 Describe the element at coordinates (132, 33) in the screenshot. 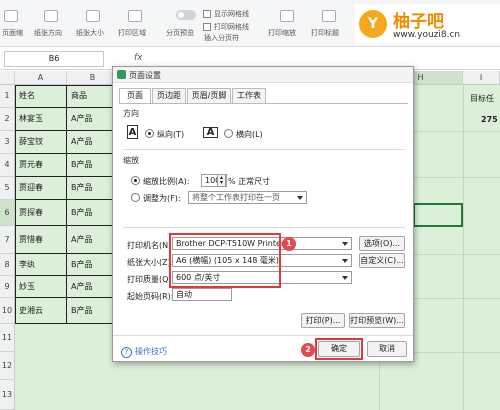

I see `toolbar-item-3: 打印区域` at that location.